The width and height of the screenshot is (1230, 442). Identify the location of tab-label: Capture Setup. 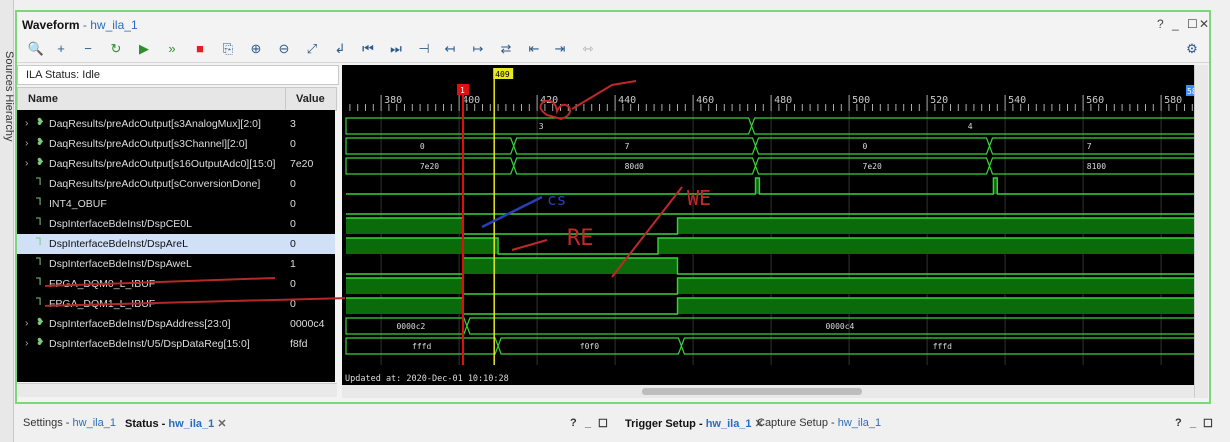
(792, 423).